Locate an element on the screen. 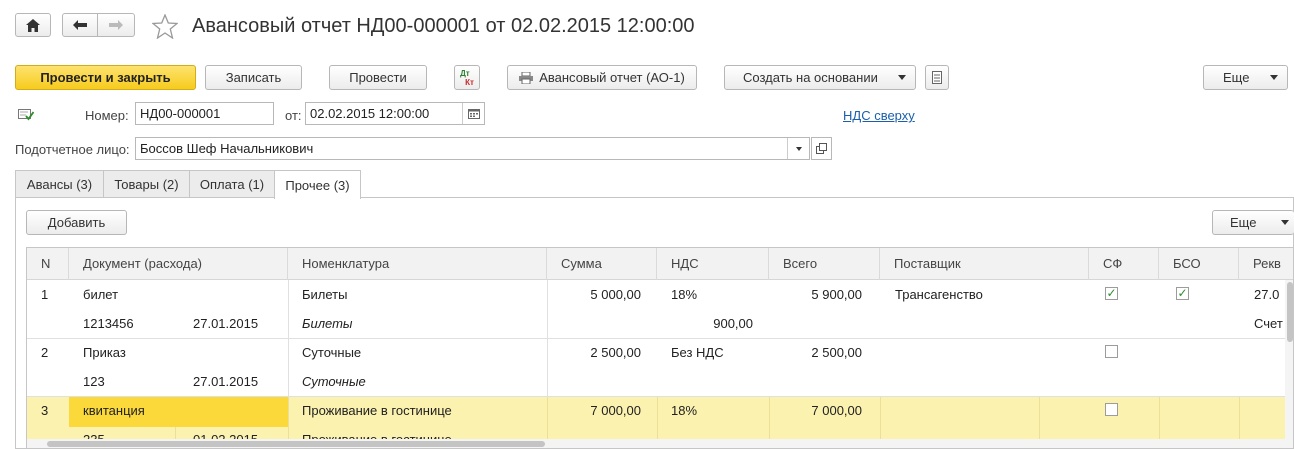 The height and width of the screenshot is (449, 1294). calendar-icon is located at coordinates (473, 113).